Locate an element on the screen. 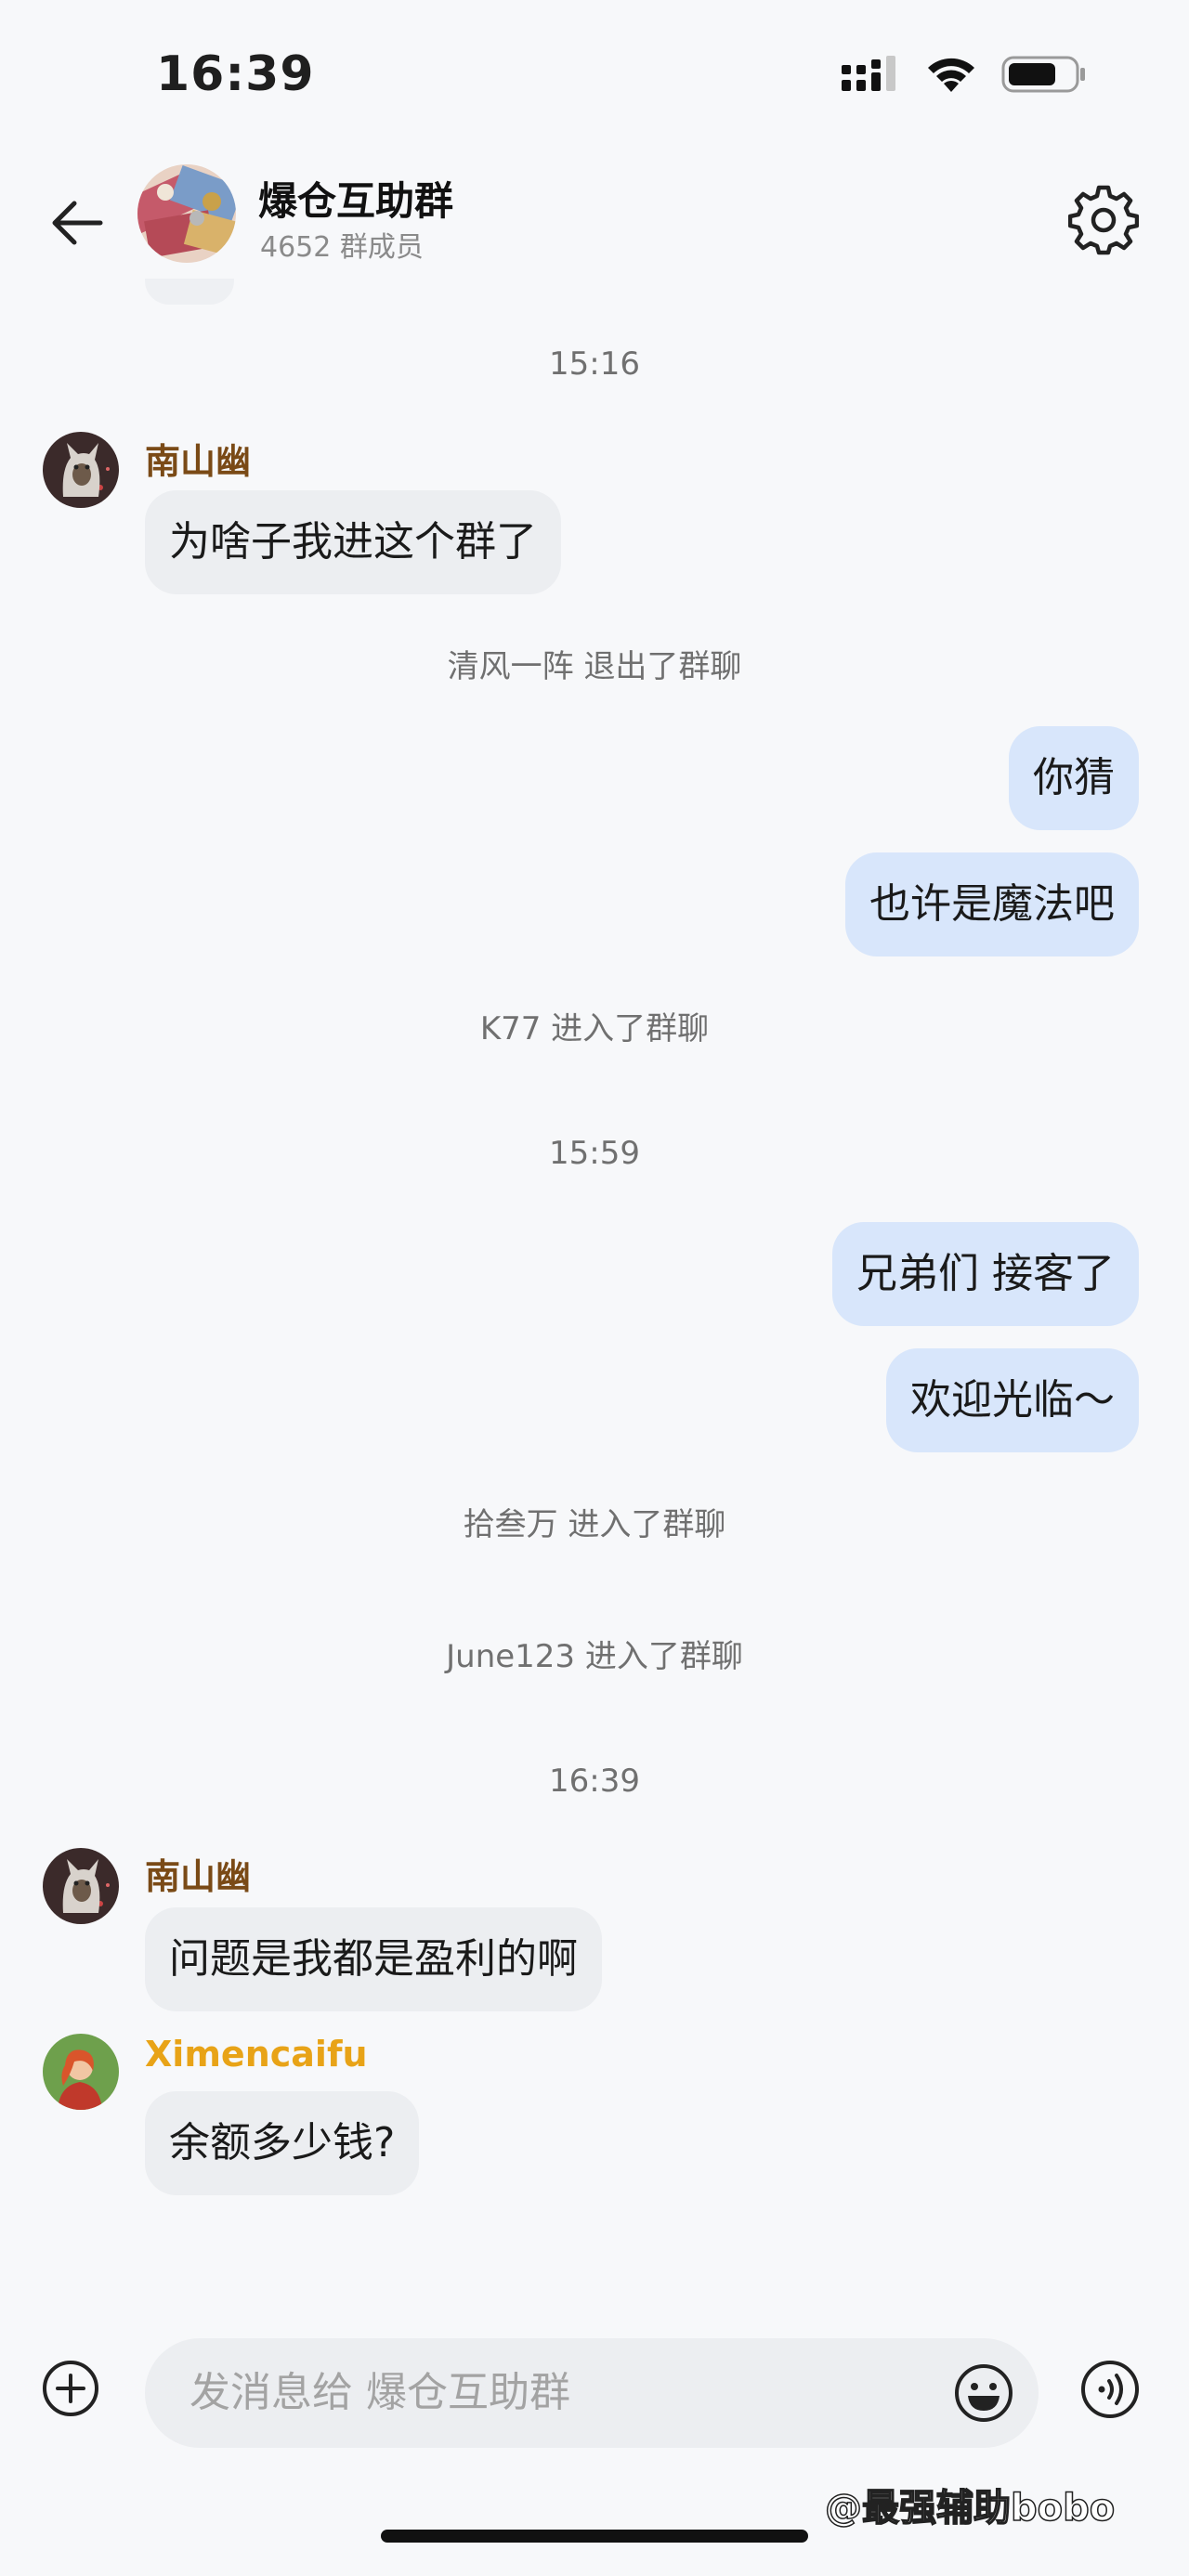 The height and width of the screenshot is (2576, 1189). message-bubble-outgoing: 也许是魔法吧 is located at coordinates (992, 904).